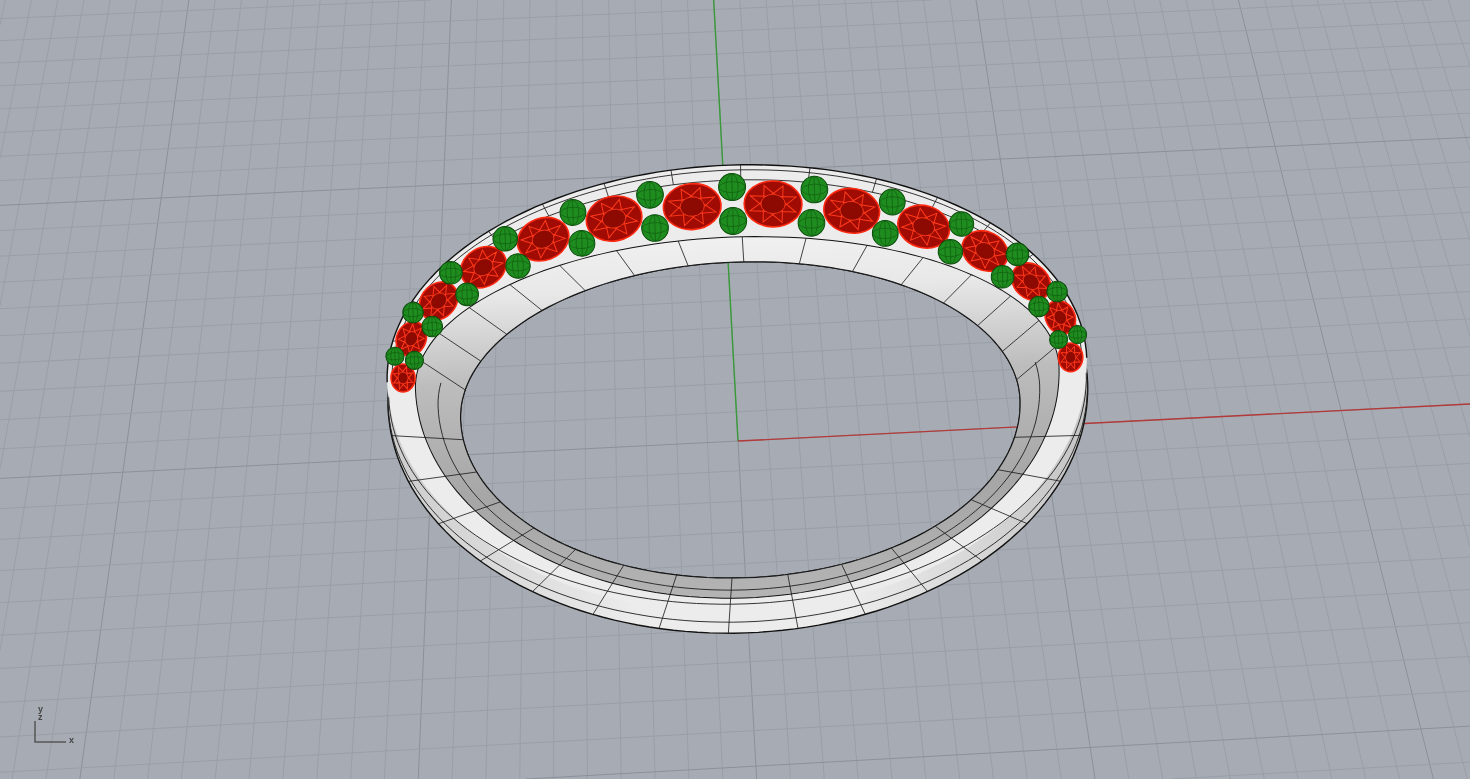  I want to click on axis-label: y, so click(40, 709).